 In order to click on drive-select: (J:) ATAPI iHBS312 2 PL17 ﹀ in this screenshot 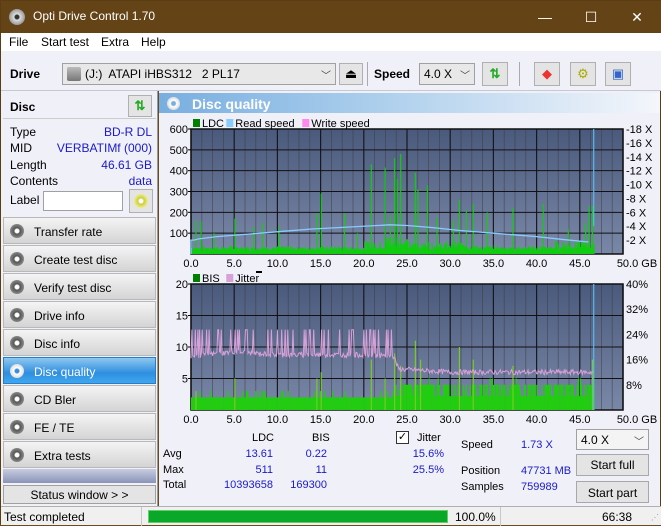, I will do `click(199, 74)`.